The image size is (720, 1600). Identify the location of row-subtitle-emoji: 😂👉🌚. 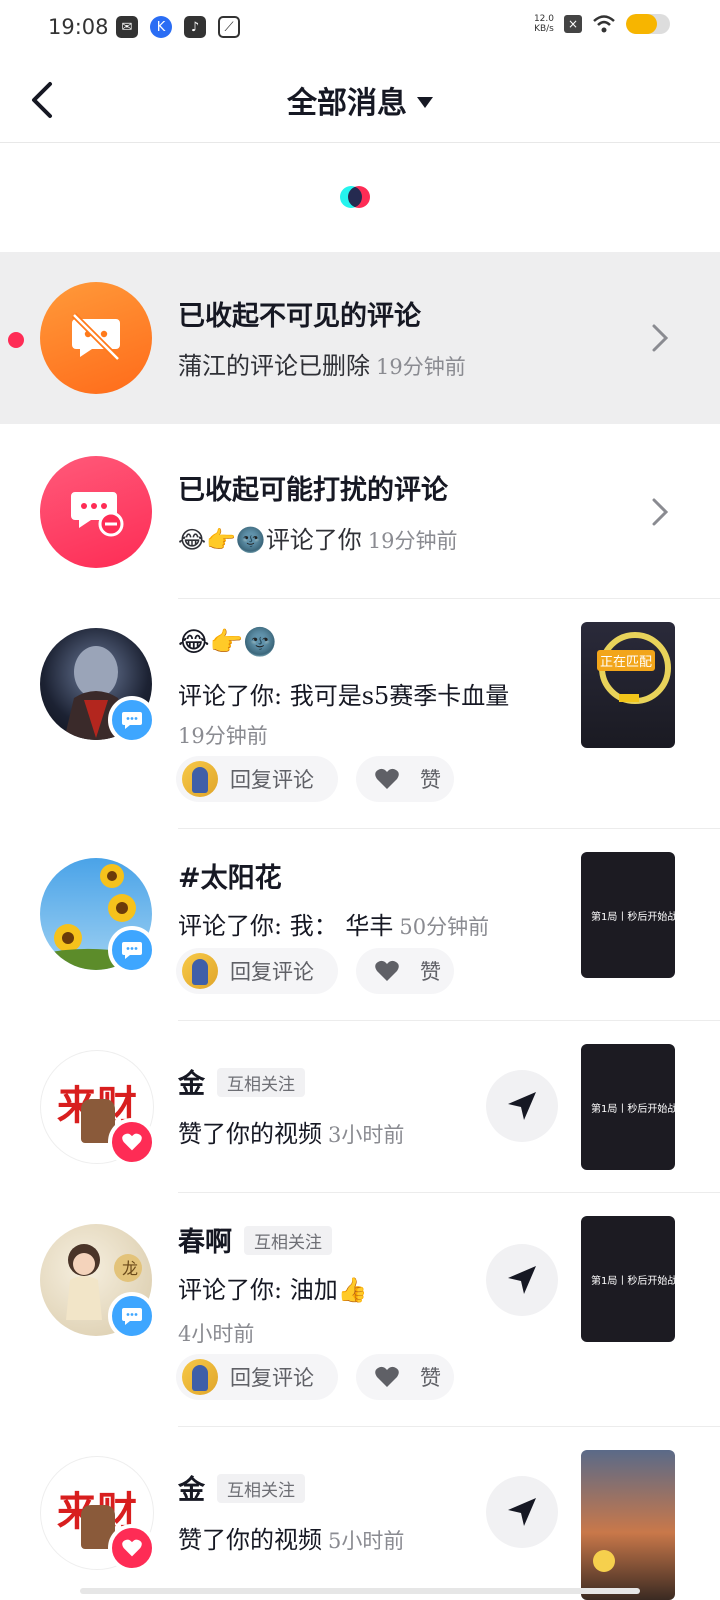
(222, 540).